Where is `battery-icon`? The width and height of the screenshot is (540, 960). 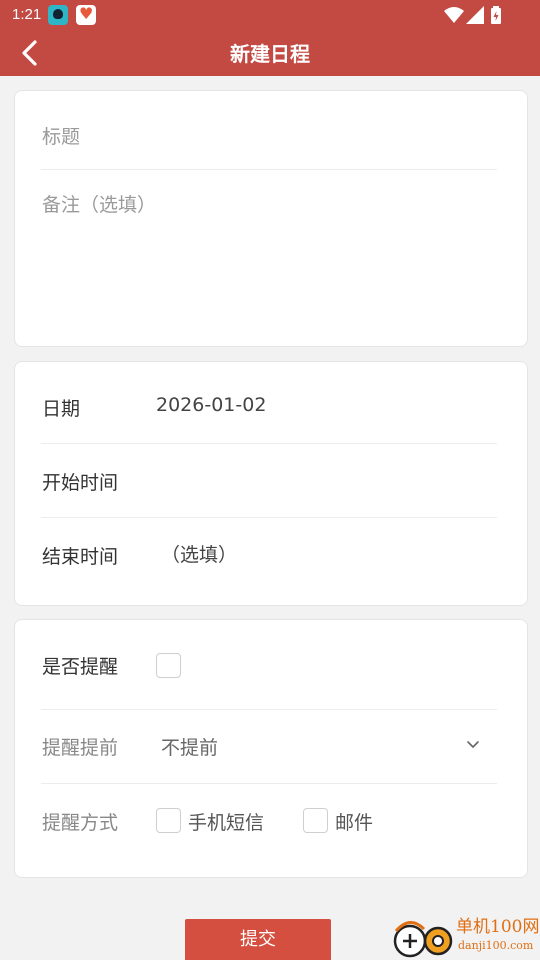 battery-icon is located at coordinates (496, 15).